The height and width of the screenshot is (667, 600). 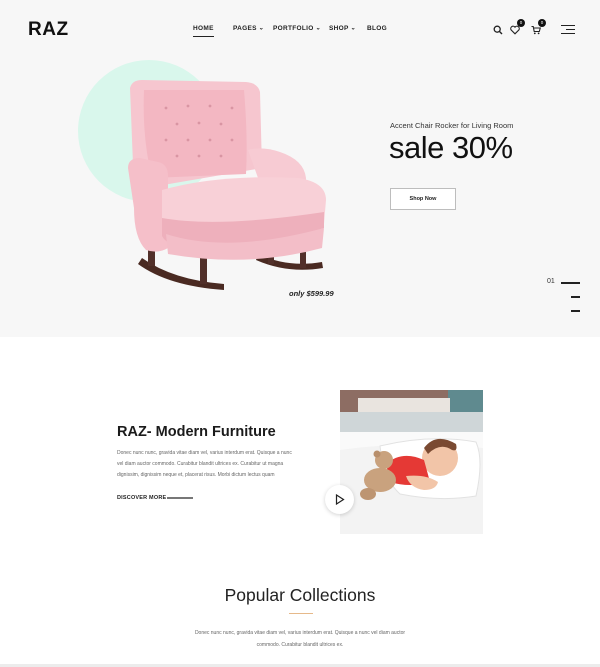 What do you see at coordinates (203, 28) in the screenshot?
I see `nav-home-label: HOME` at bounding box center [203, 28].